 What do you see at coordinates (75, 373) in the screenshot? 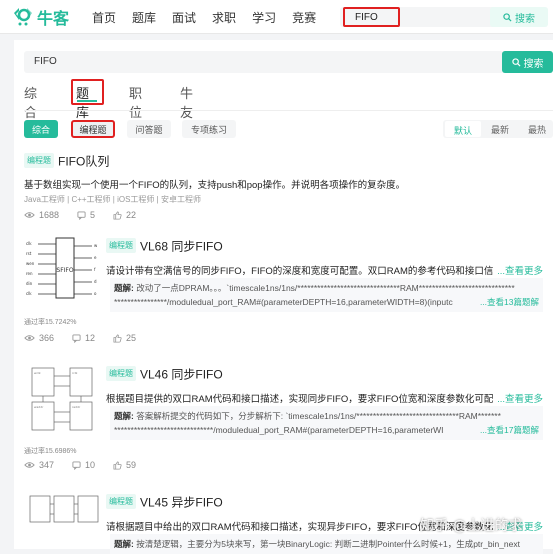
I see `svg-text: rclk` at bounding box center [75, 373].